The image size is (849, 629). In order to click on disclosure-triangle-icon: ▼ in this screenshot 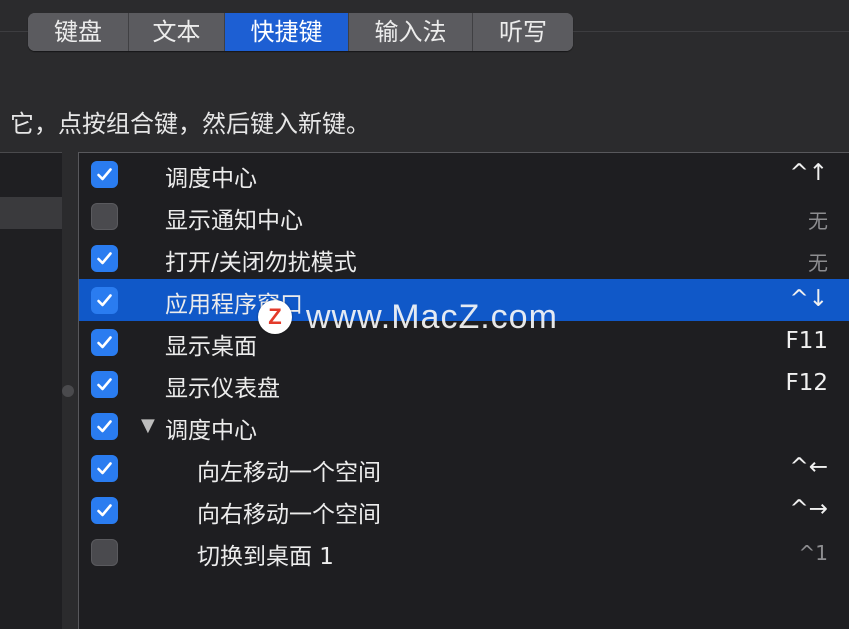, I will do `click(148, 425)`.